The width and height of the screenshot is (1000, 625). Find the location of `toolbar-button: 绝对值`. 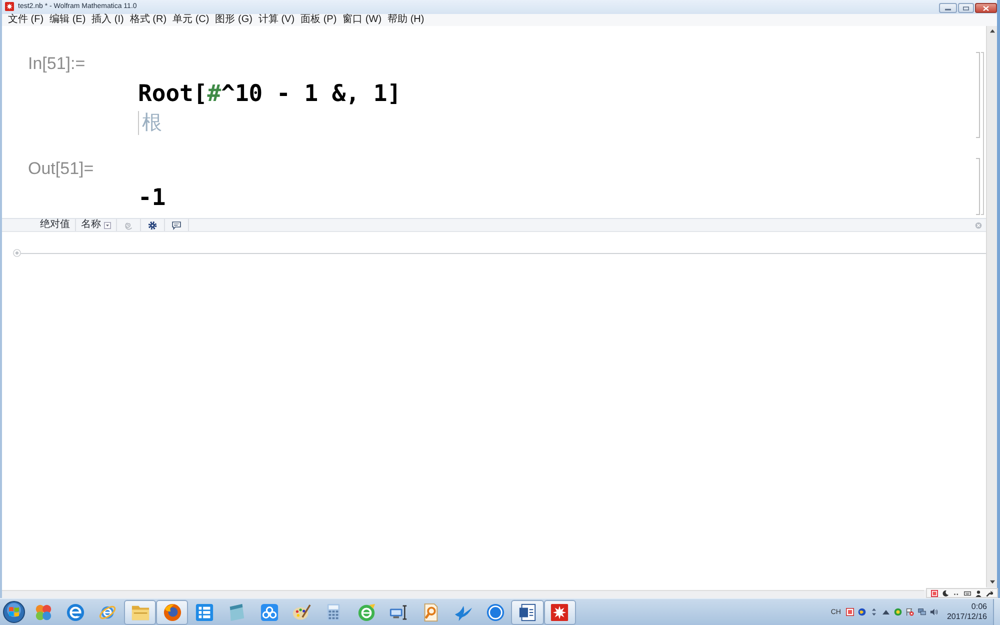

toolbar-button: 绝对值 is located at coordinates (55, 225).